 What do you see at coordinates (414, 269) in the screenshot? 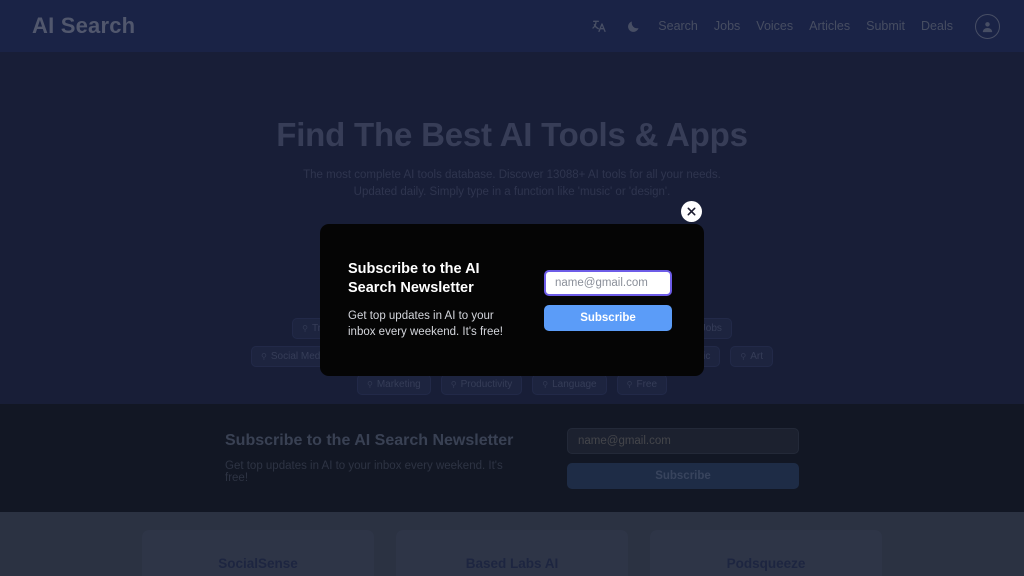
I see `modal-title-line-1: Subscribe to the AI` at bounding box center [414, 269].